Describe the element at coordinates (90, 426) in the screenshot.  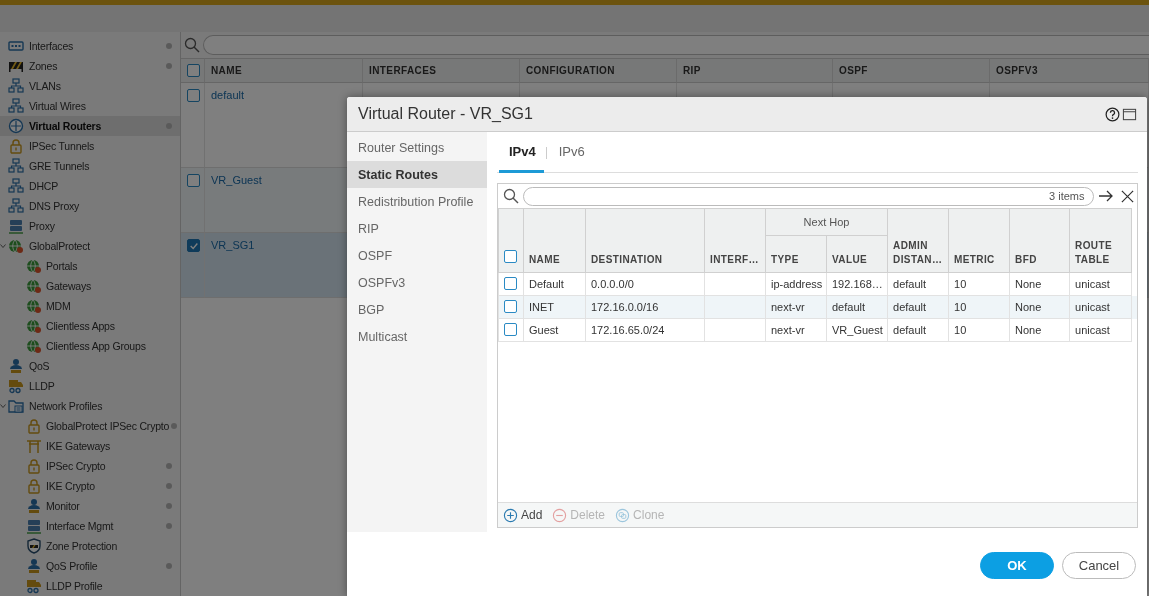
I see `sidebar-item: GlobalProtect IPSec Crypto` at that location.